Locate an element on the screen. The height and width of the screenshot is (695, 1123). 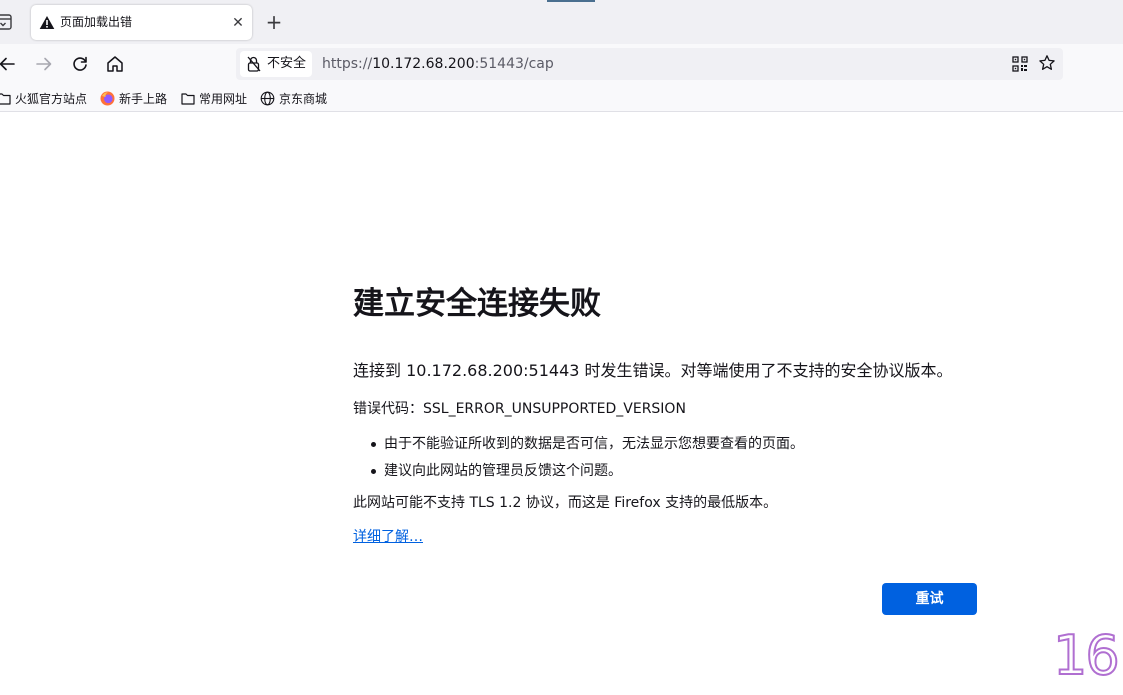
forward-button is located at coordinates (44, 64).